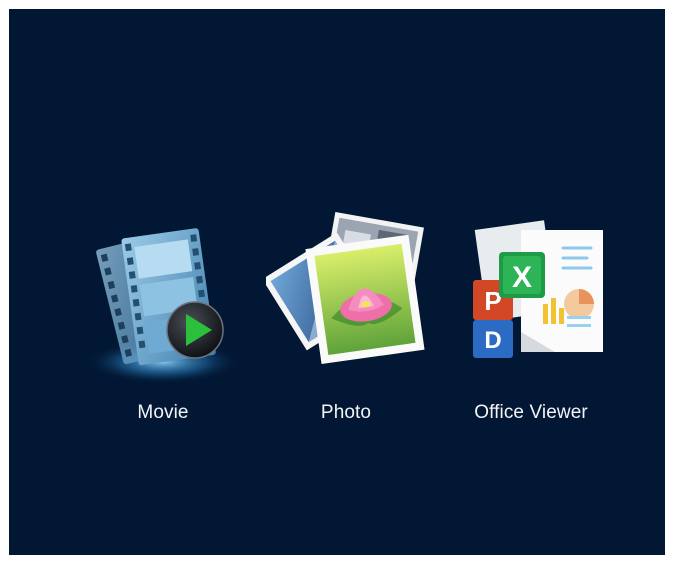  I want to click on excel-icon: X, so click(522, 275).